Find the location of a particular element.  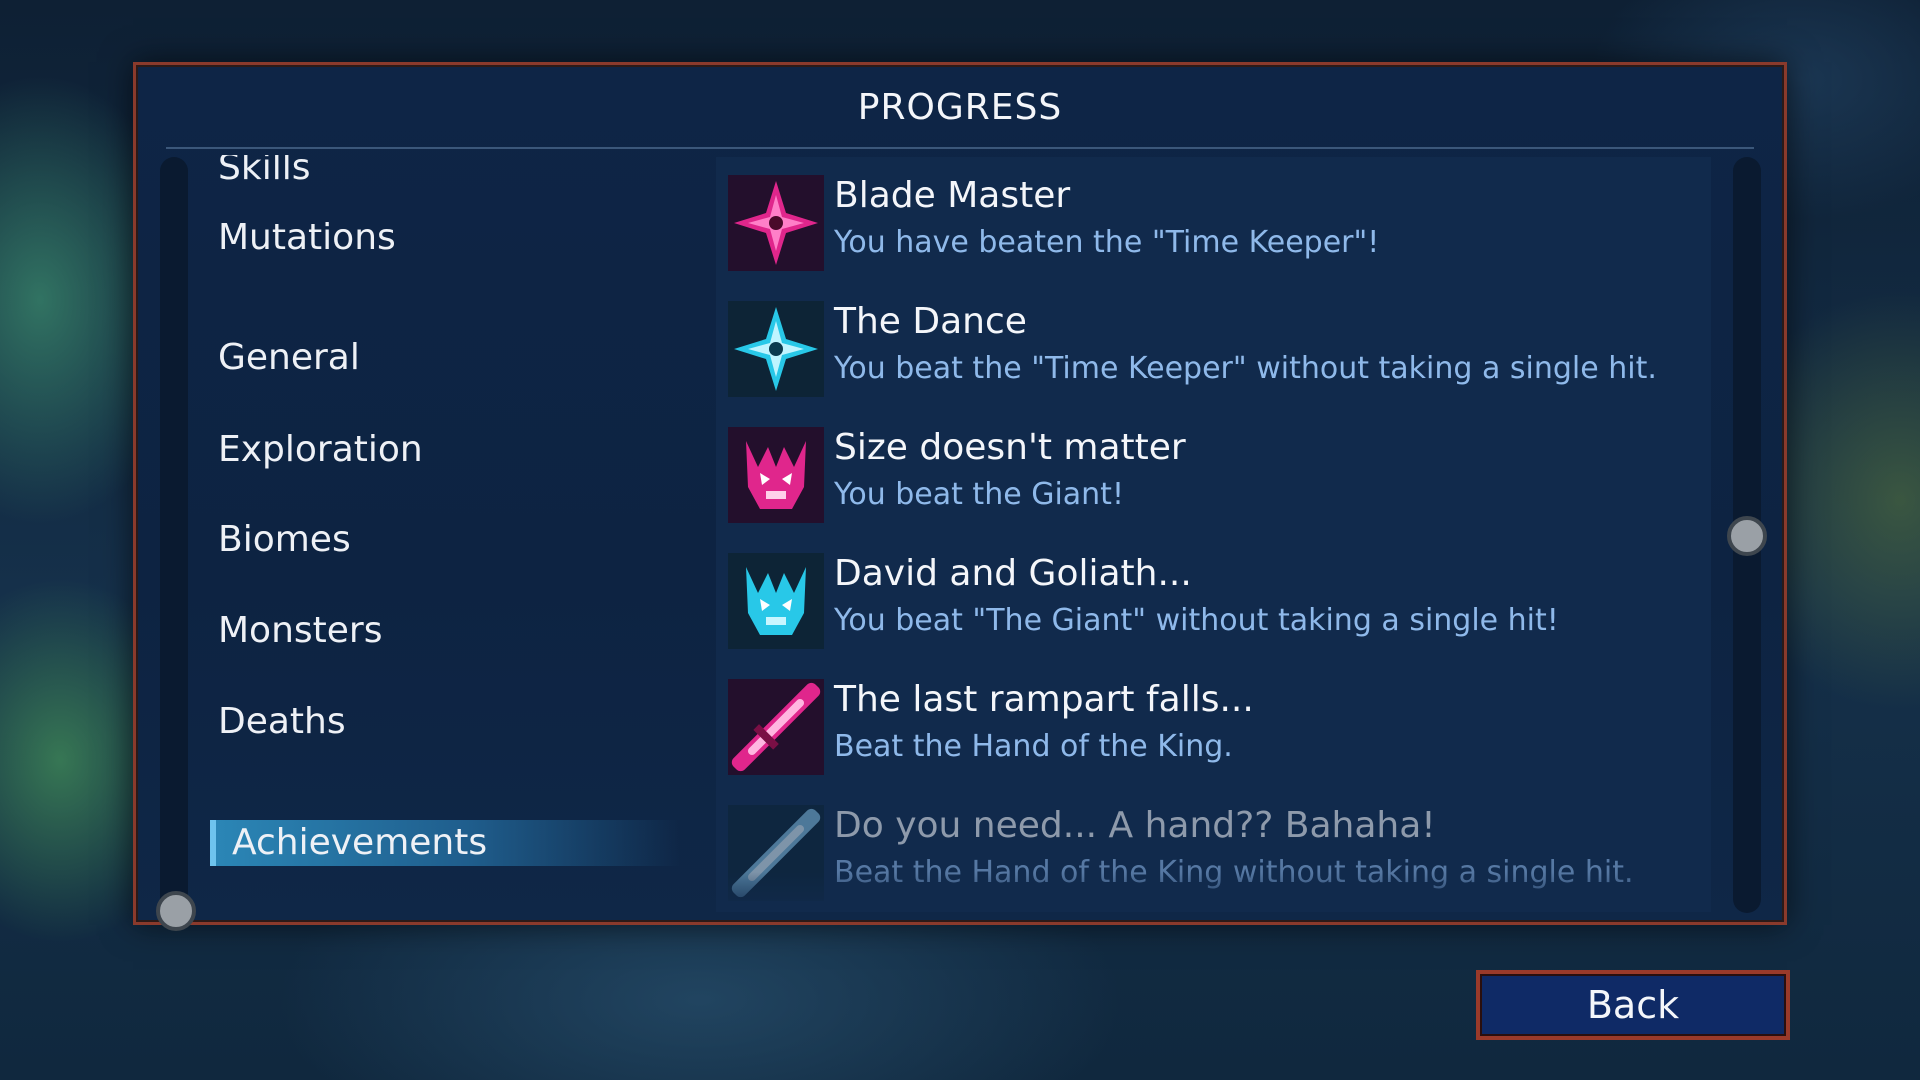

achievement-description: You beat the Giant! is located at coordinates (979, 494).